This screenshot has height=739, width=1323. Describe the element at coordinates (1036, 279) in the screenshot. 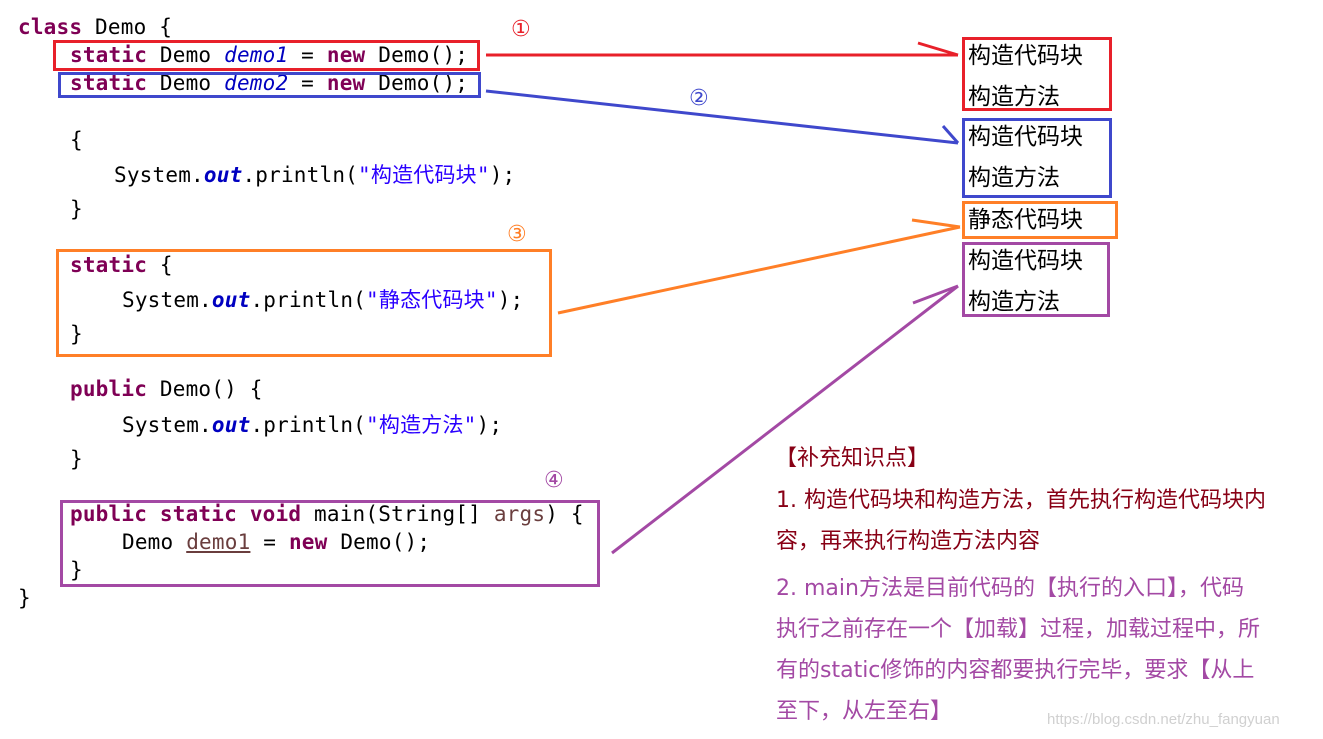

I see `output-group-step4: 构造代码块 构造方法` at that location.